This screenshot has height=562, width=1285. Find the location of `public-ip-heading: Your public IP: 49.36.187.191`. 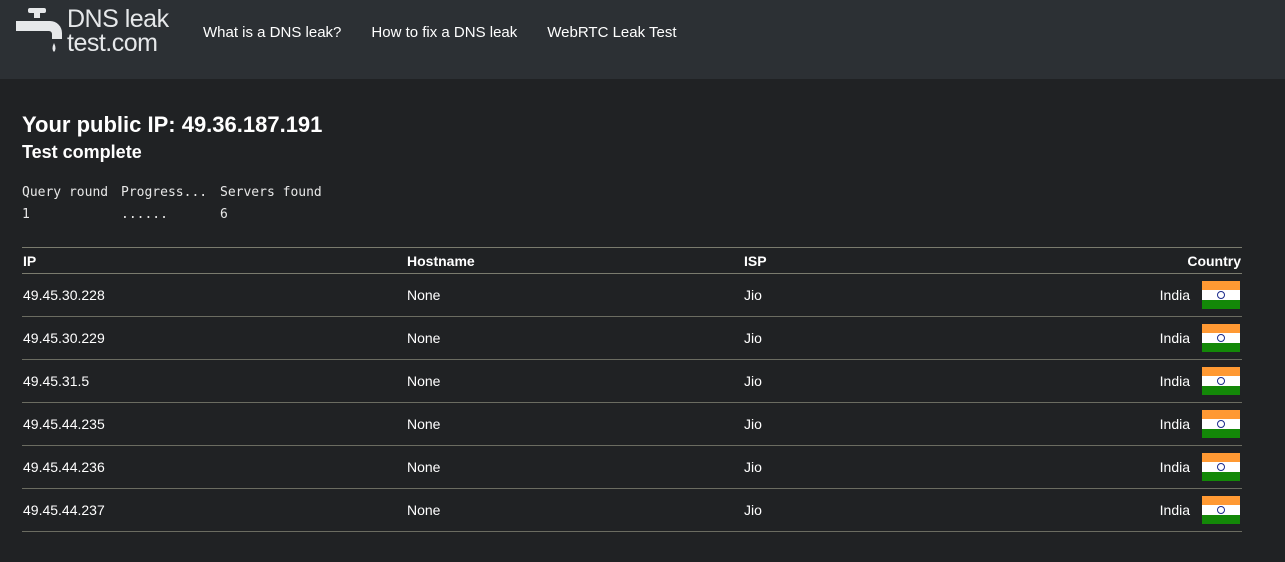

public-ip-heading: Your public IP: 49.36.187.191 is located at coordinates (172, 124).